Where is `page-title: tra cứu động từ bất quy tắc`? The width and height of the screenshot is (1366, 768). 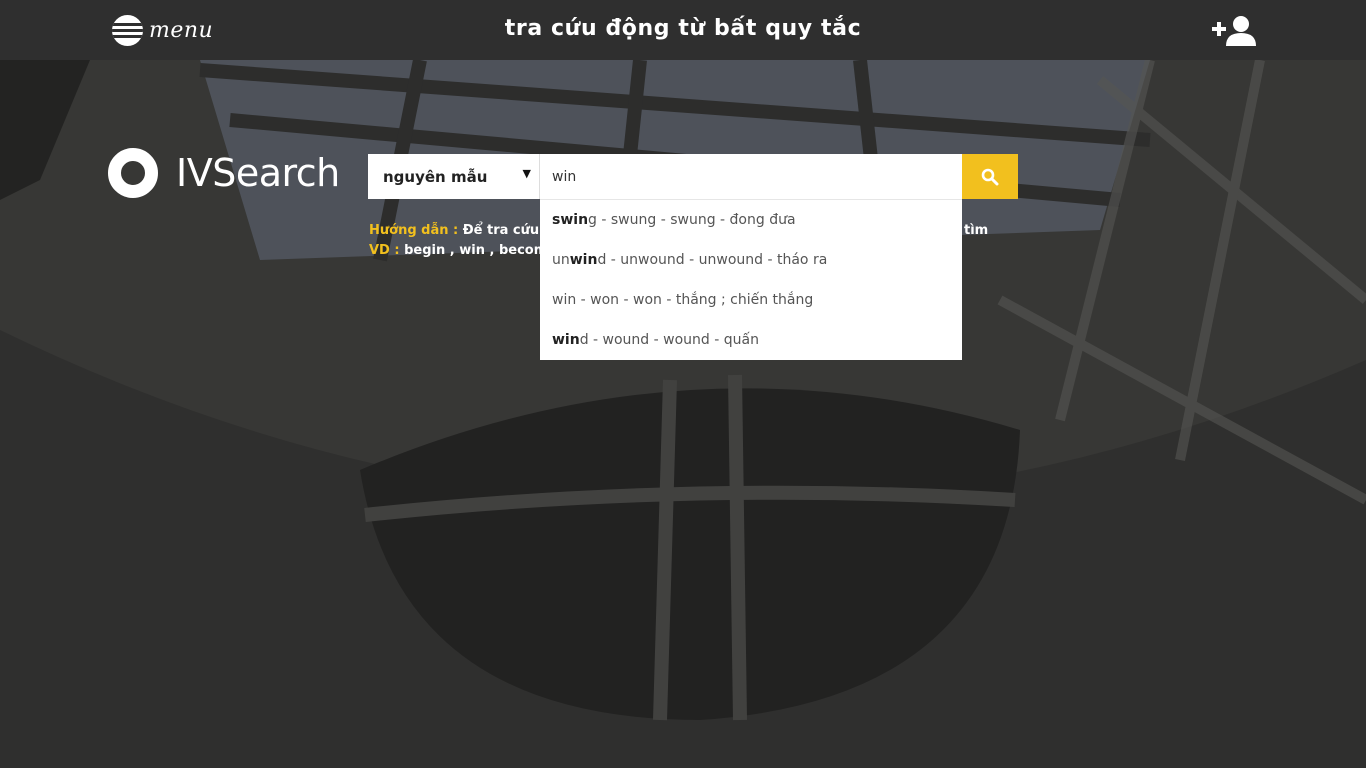
page-title: tra cứu động từ bất quy tắc is located at coordinates (683, 28).